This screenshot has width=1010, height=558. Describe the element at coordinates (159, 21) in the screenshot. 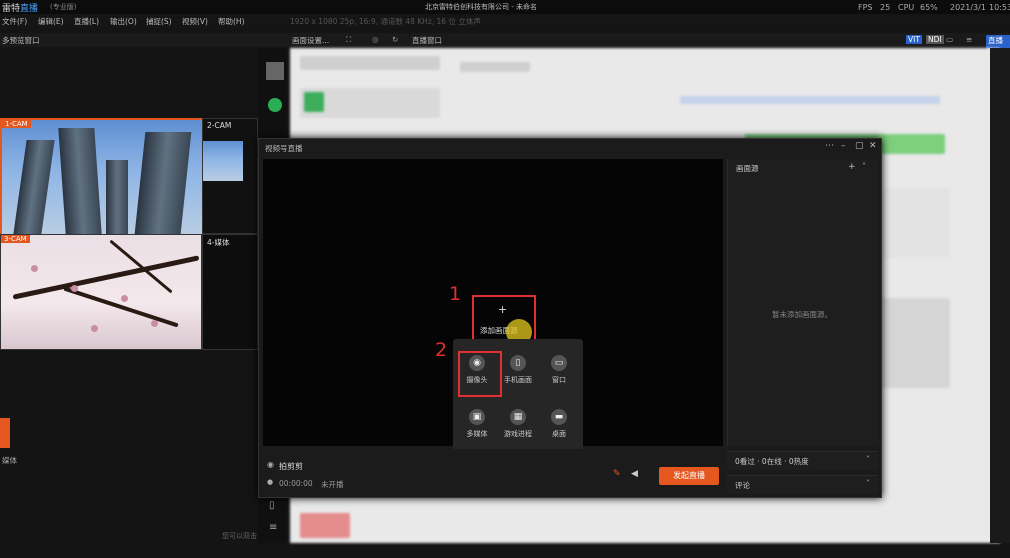

I see `menu-capture: 捕捉(S)` at that location.